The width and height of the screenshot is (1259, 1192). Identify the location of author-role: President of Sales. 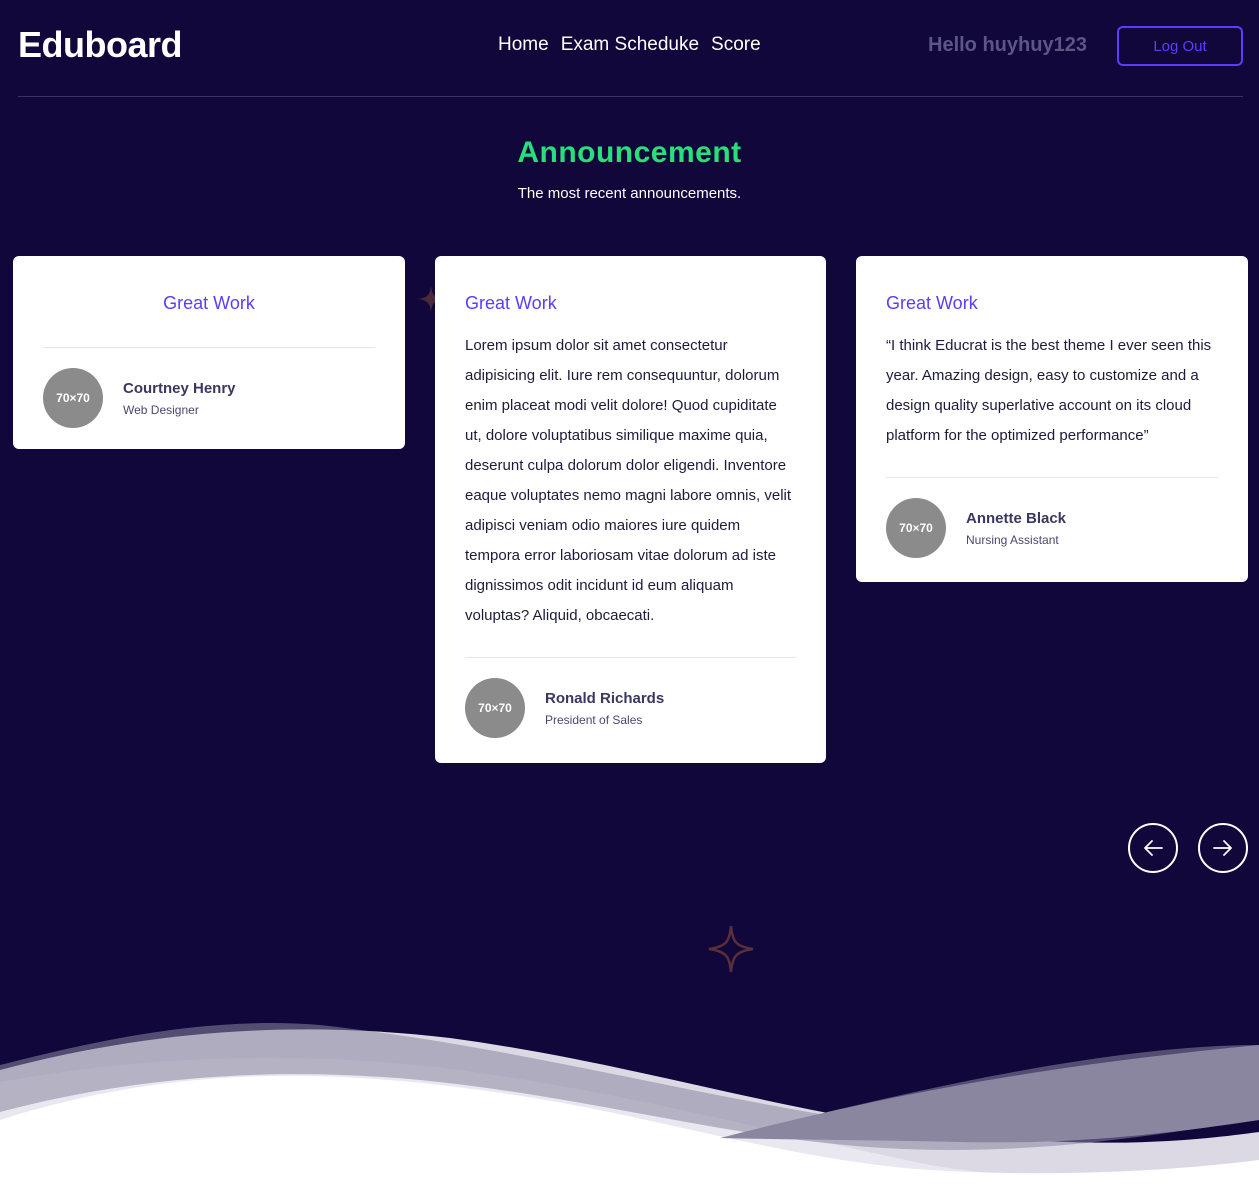
(594, 719).